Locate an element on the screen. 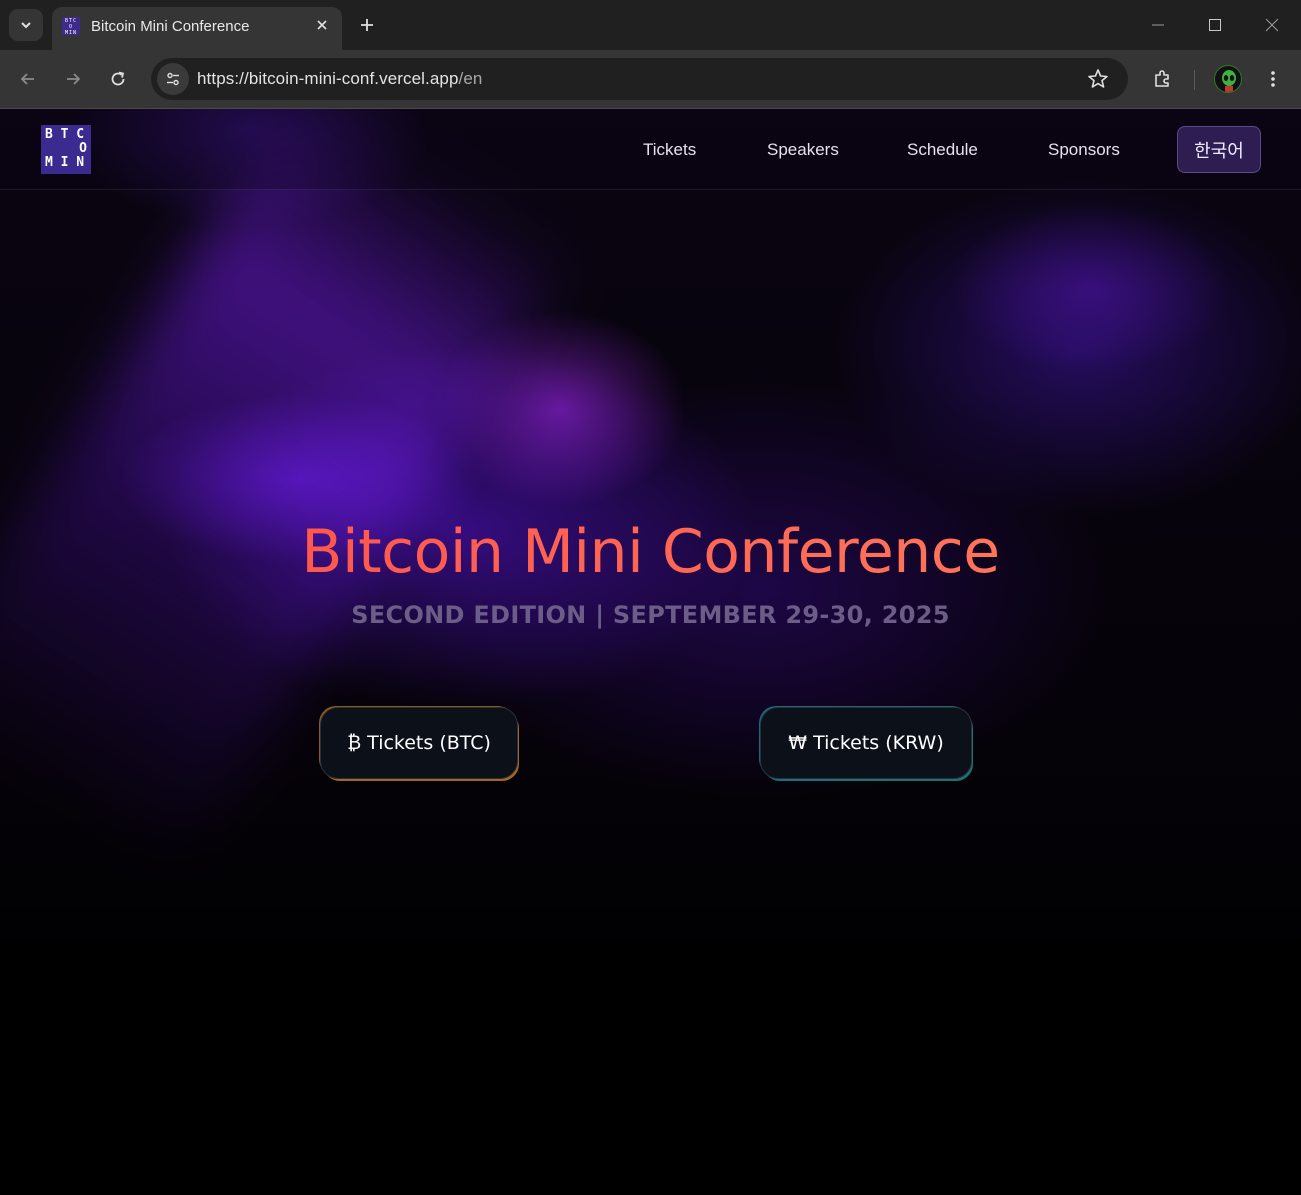 The width and height of the screenshot is (1301, 1195). puzzle-icon is located at coordinates (1162, 78).